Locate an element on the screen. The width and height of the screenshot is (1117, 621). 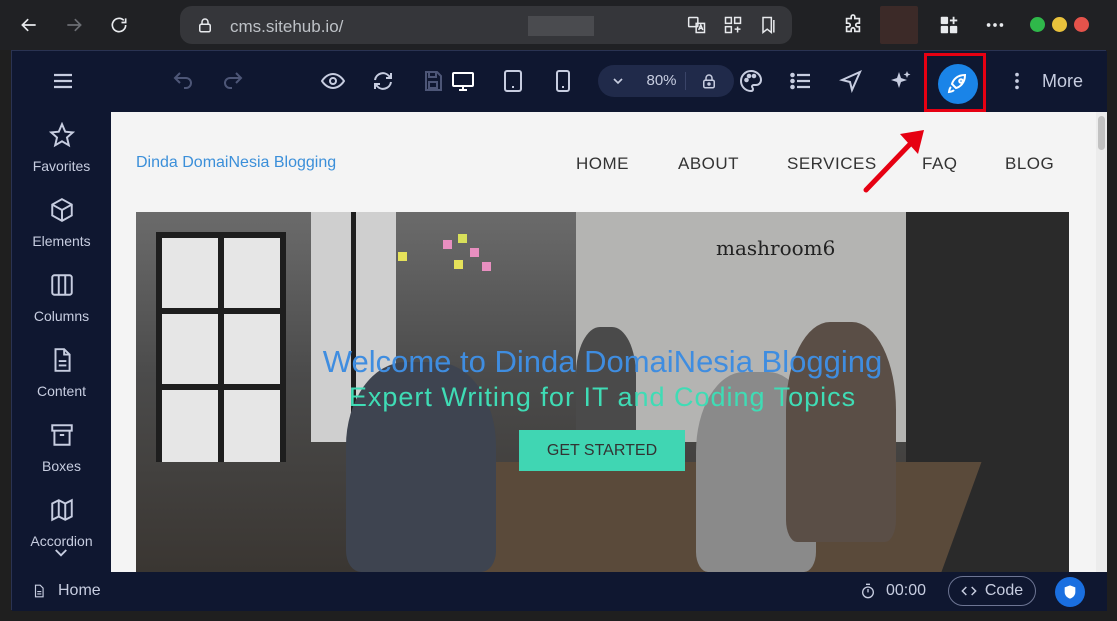
status-bar: Home 00:00 Code is located at coordinates (559, 591).